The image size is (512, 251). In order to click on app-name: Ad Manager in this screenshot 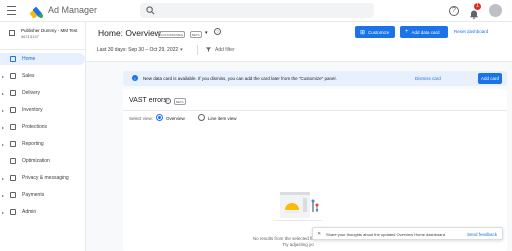, I will do `click(73, 10)`.